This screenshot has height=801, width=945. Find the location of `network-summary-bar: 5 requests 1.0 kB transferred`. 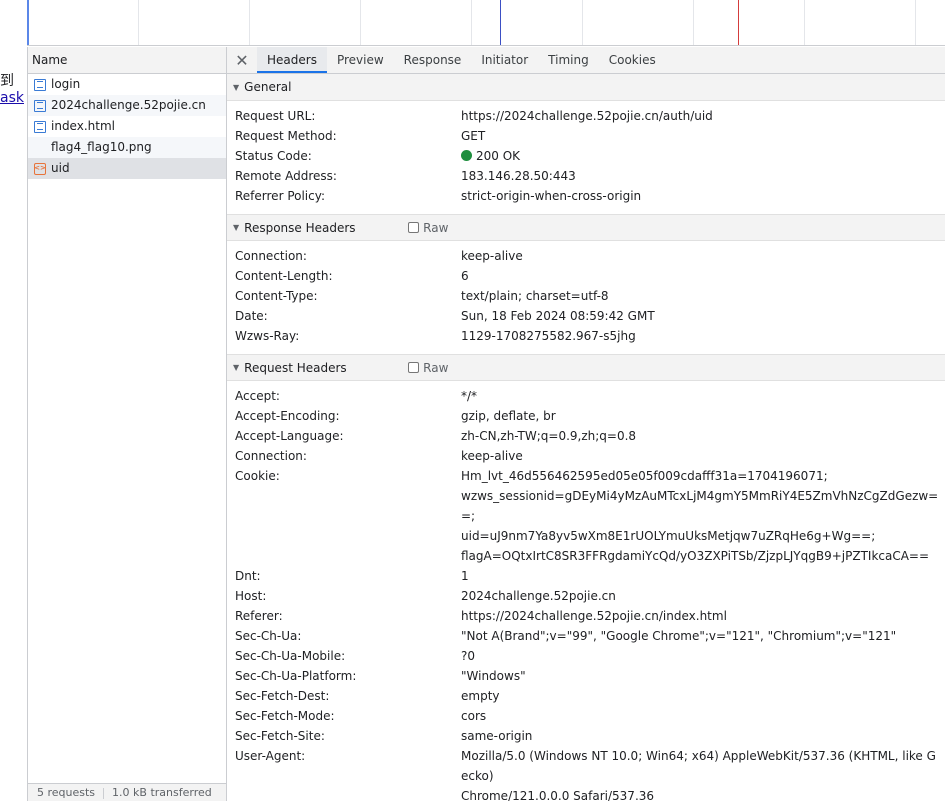

network-summary-bar: 5 requests 1.0 kB transferred is located at coordinates (127, 792).